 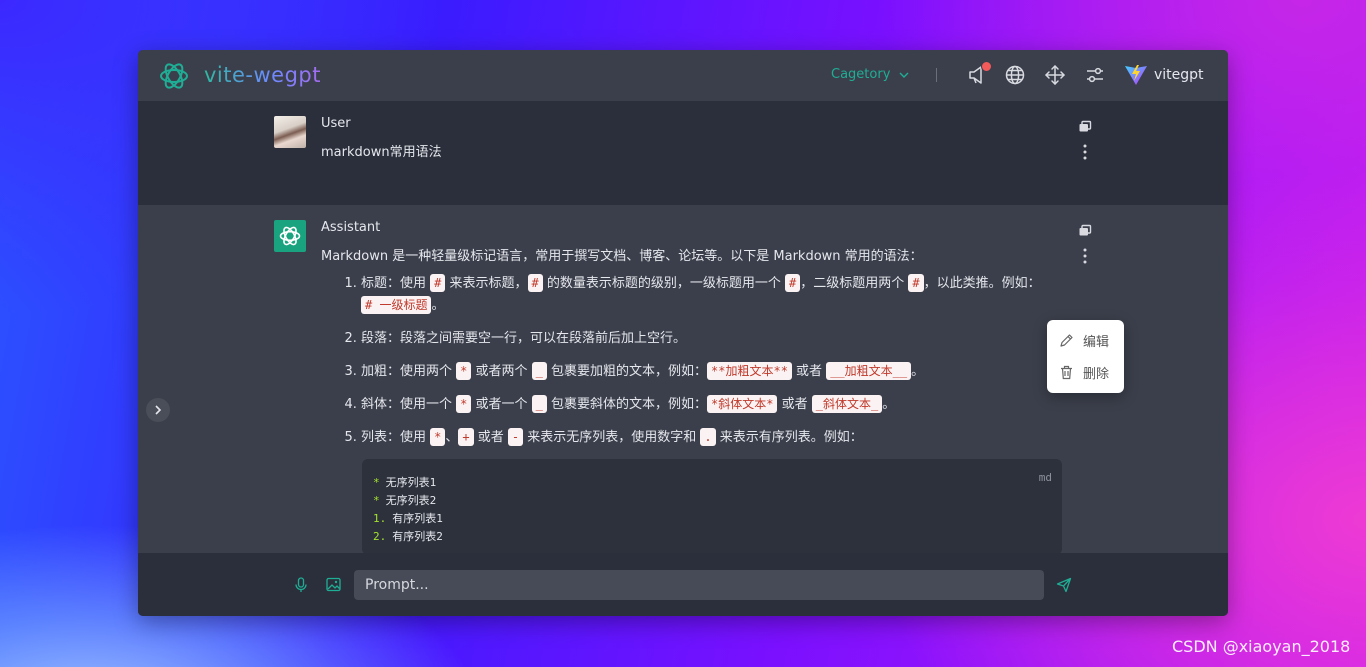 What do you see at coordinates (861, 74) in the screenshot?
I see `category-label: Cagetory` at bounding box center [861, 74].